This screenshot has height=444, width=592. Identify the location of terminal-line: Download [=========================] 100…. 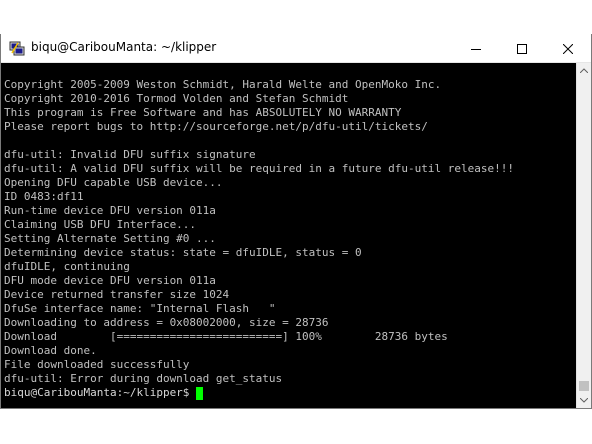
(226, 336).